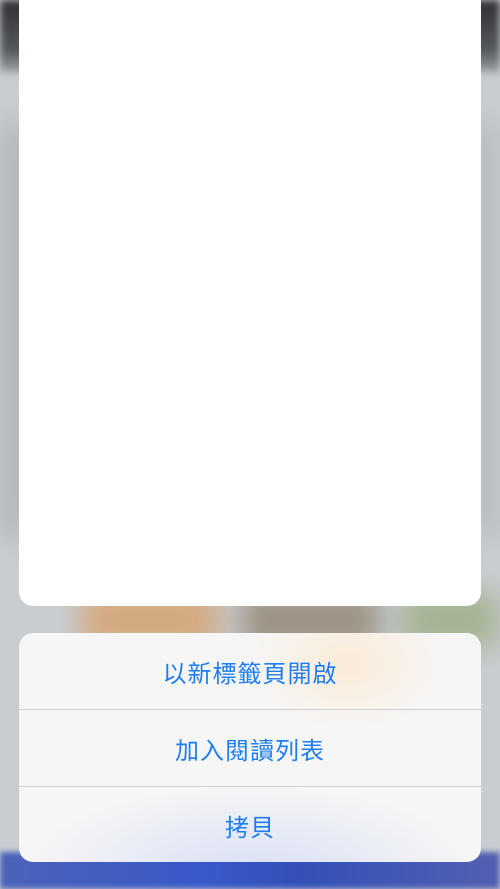  Describe the element at coordinates (250, 671) in the screenshot. I see `open-in-new-tab-button: 以新標籤頁開啟` at that location.